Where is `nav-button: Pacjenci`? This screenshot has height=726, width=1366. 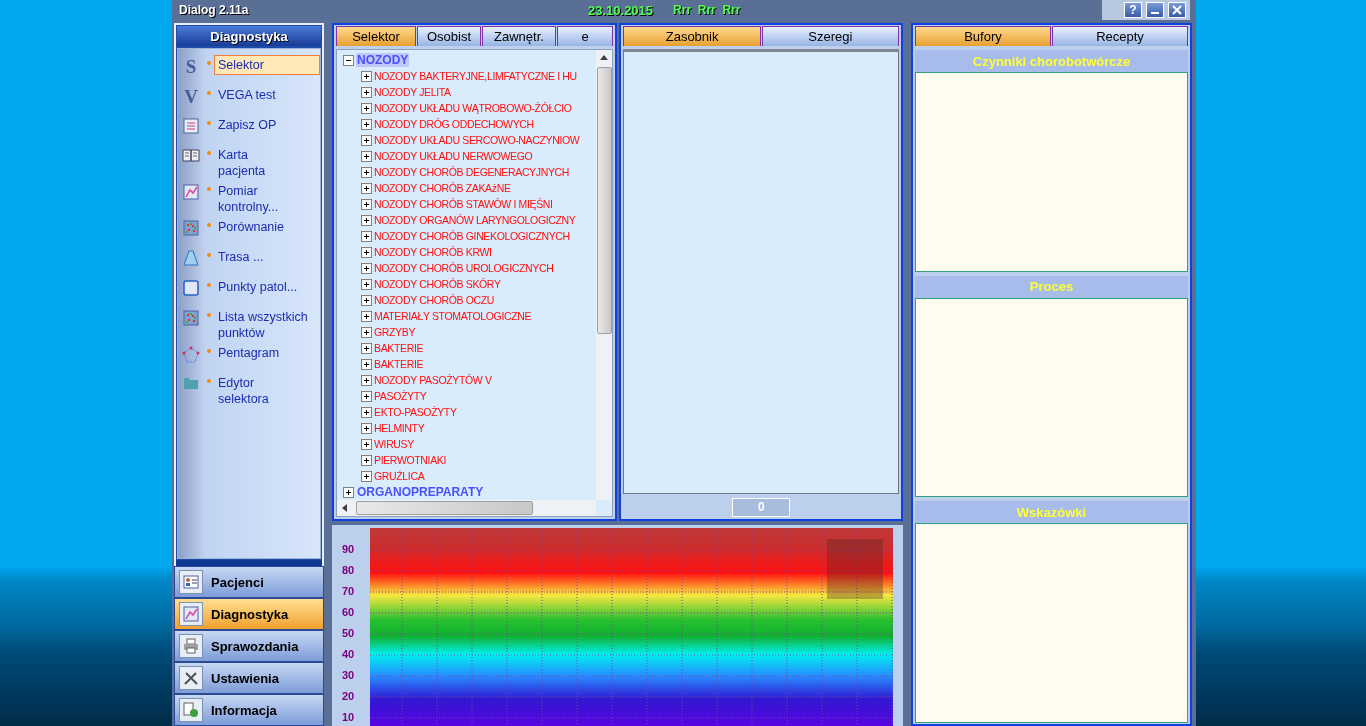
nav-button: Pacjenci is located at coordinates (249, 582).